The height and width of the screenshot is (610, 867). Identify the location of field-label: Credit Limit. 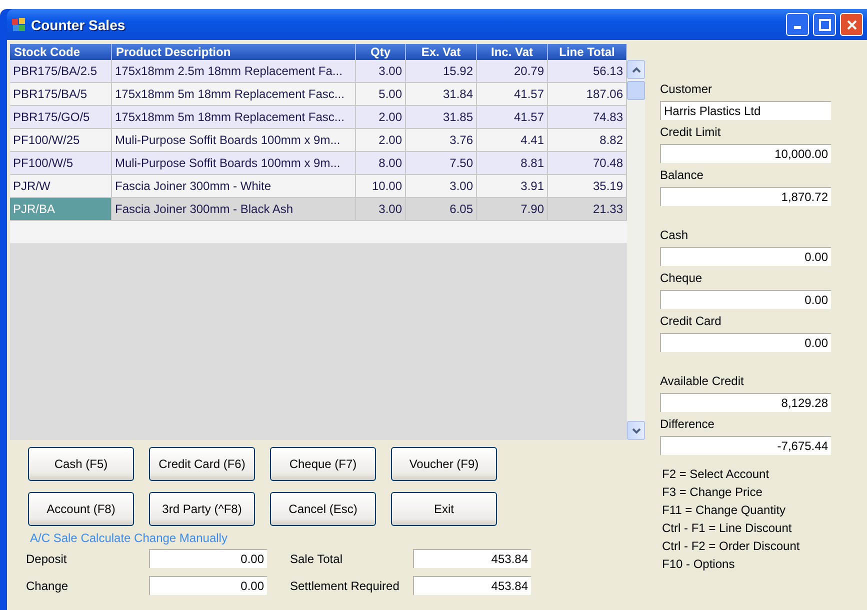
(691, 132).